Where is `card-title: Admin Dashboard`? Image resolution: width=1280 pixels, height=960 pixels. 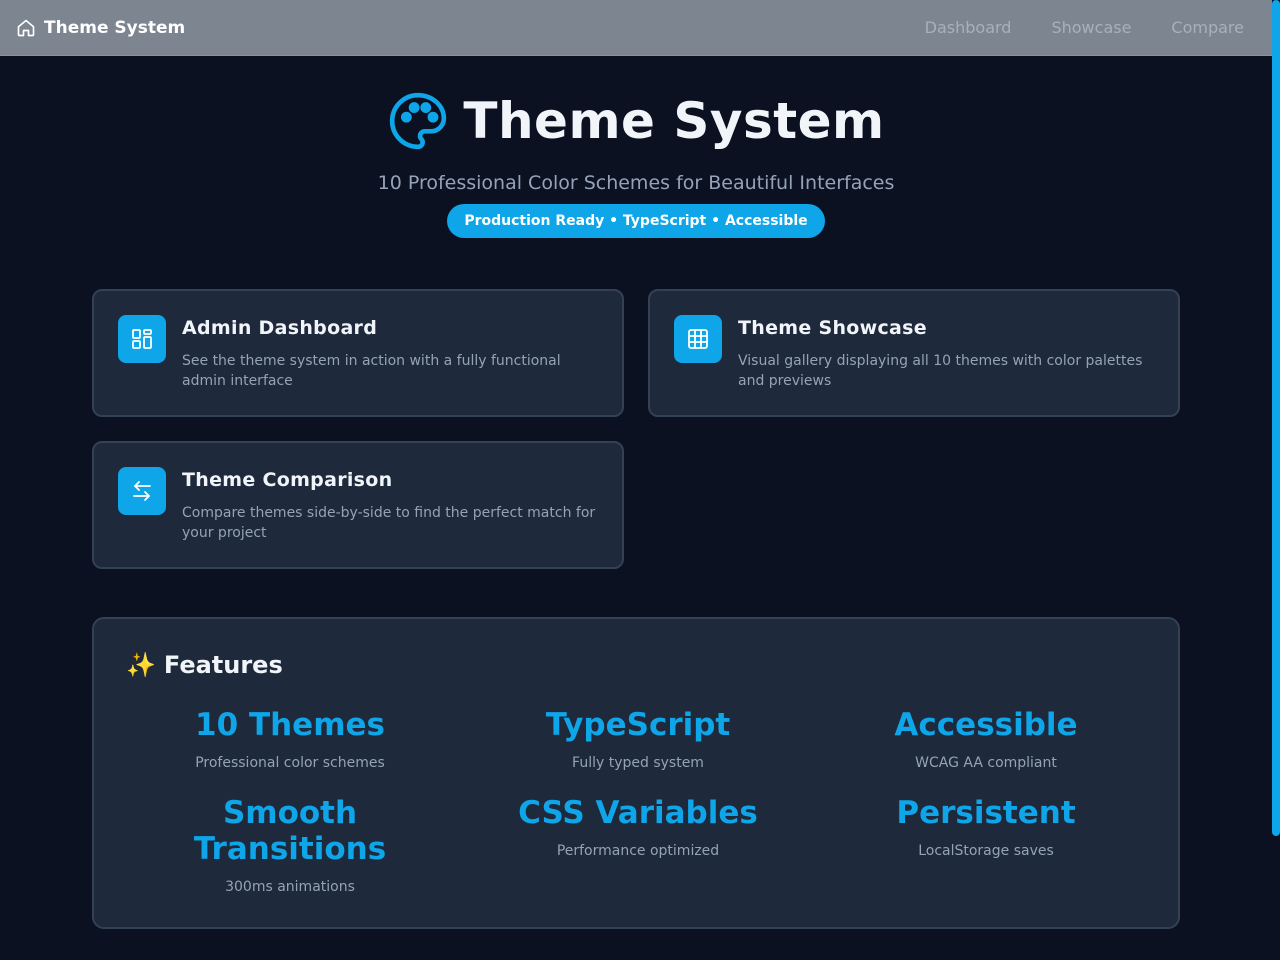 card-title: Admin Dashboard is located at coordinates (280, 328).